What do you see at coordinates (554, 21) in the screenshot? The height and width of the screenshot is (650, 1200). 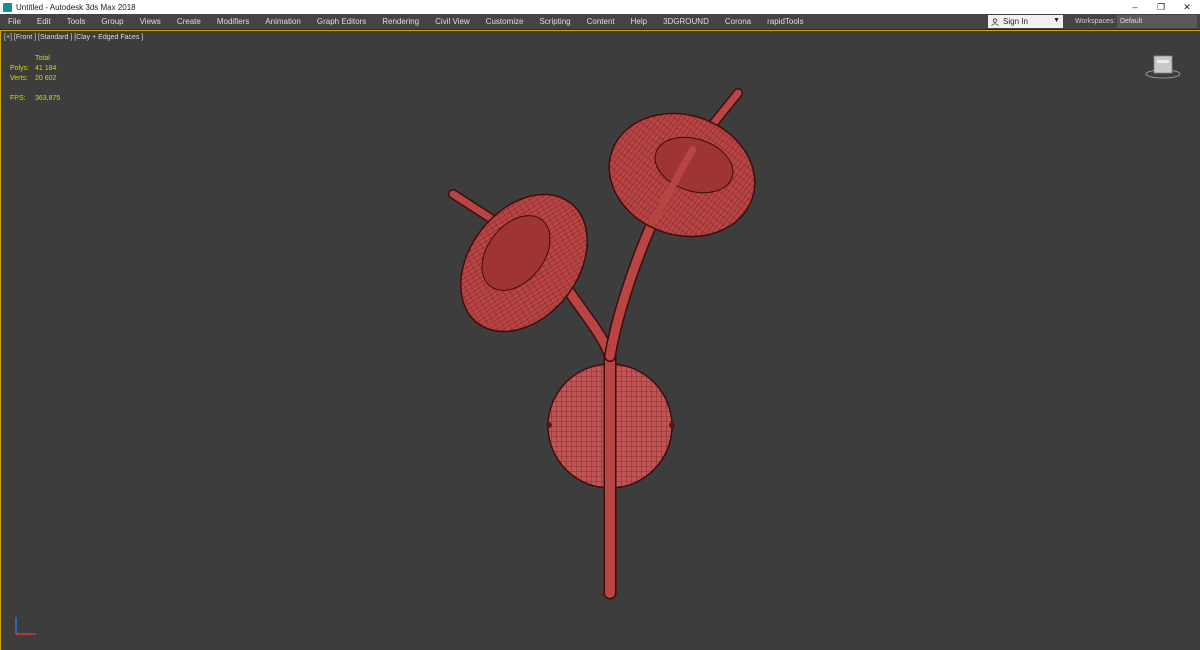 I see `menu-scripting: Scripting` at bounding box center [554, 21].